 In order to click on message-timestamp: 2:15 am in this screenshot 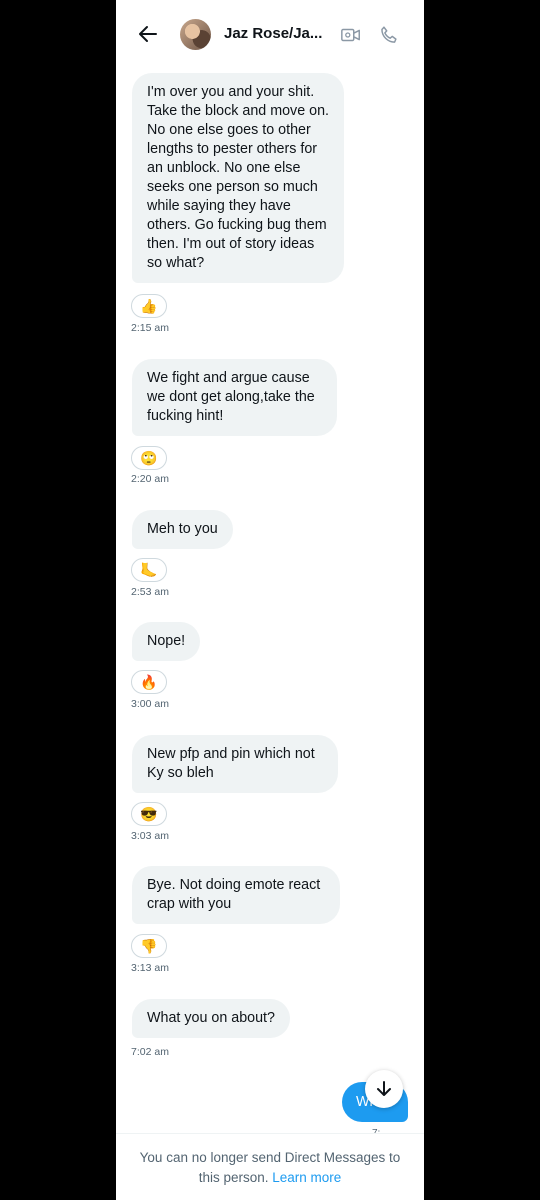, I will do `click(150, 328)`.